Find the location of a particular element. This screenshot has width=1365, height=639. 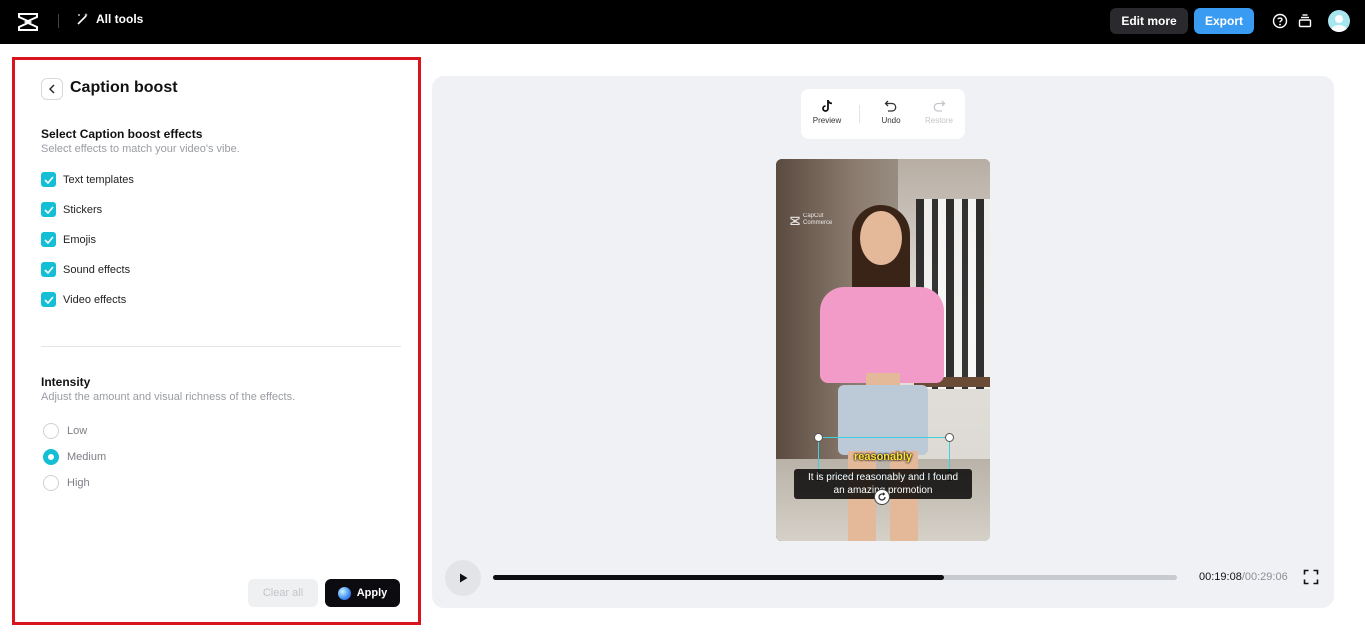

effects-section-title: Select Caption boost effects is located at coordinates (122, 134).